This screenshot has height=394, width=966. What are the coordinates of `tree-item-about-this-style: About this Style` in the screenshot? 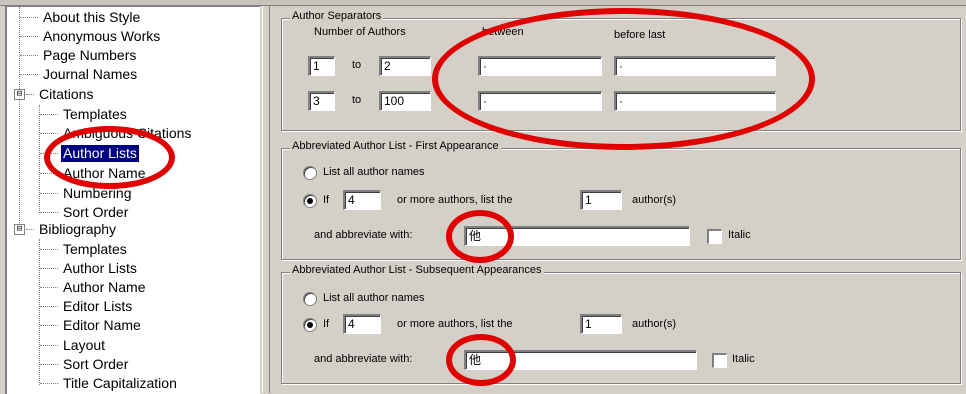 It's located at (91, 17).